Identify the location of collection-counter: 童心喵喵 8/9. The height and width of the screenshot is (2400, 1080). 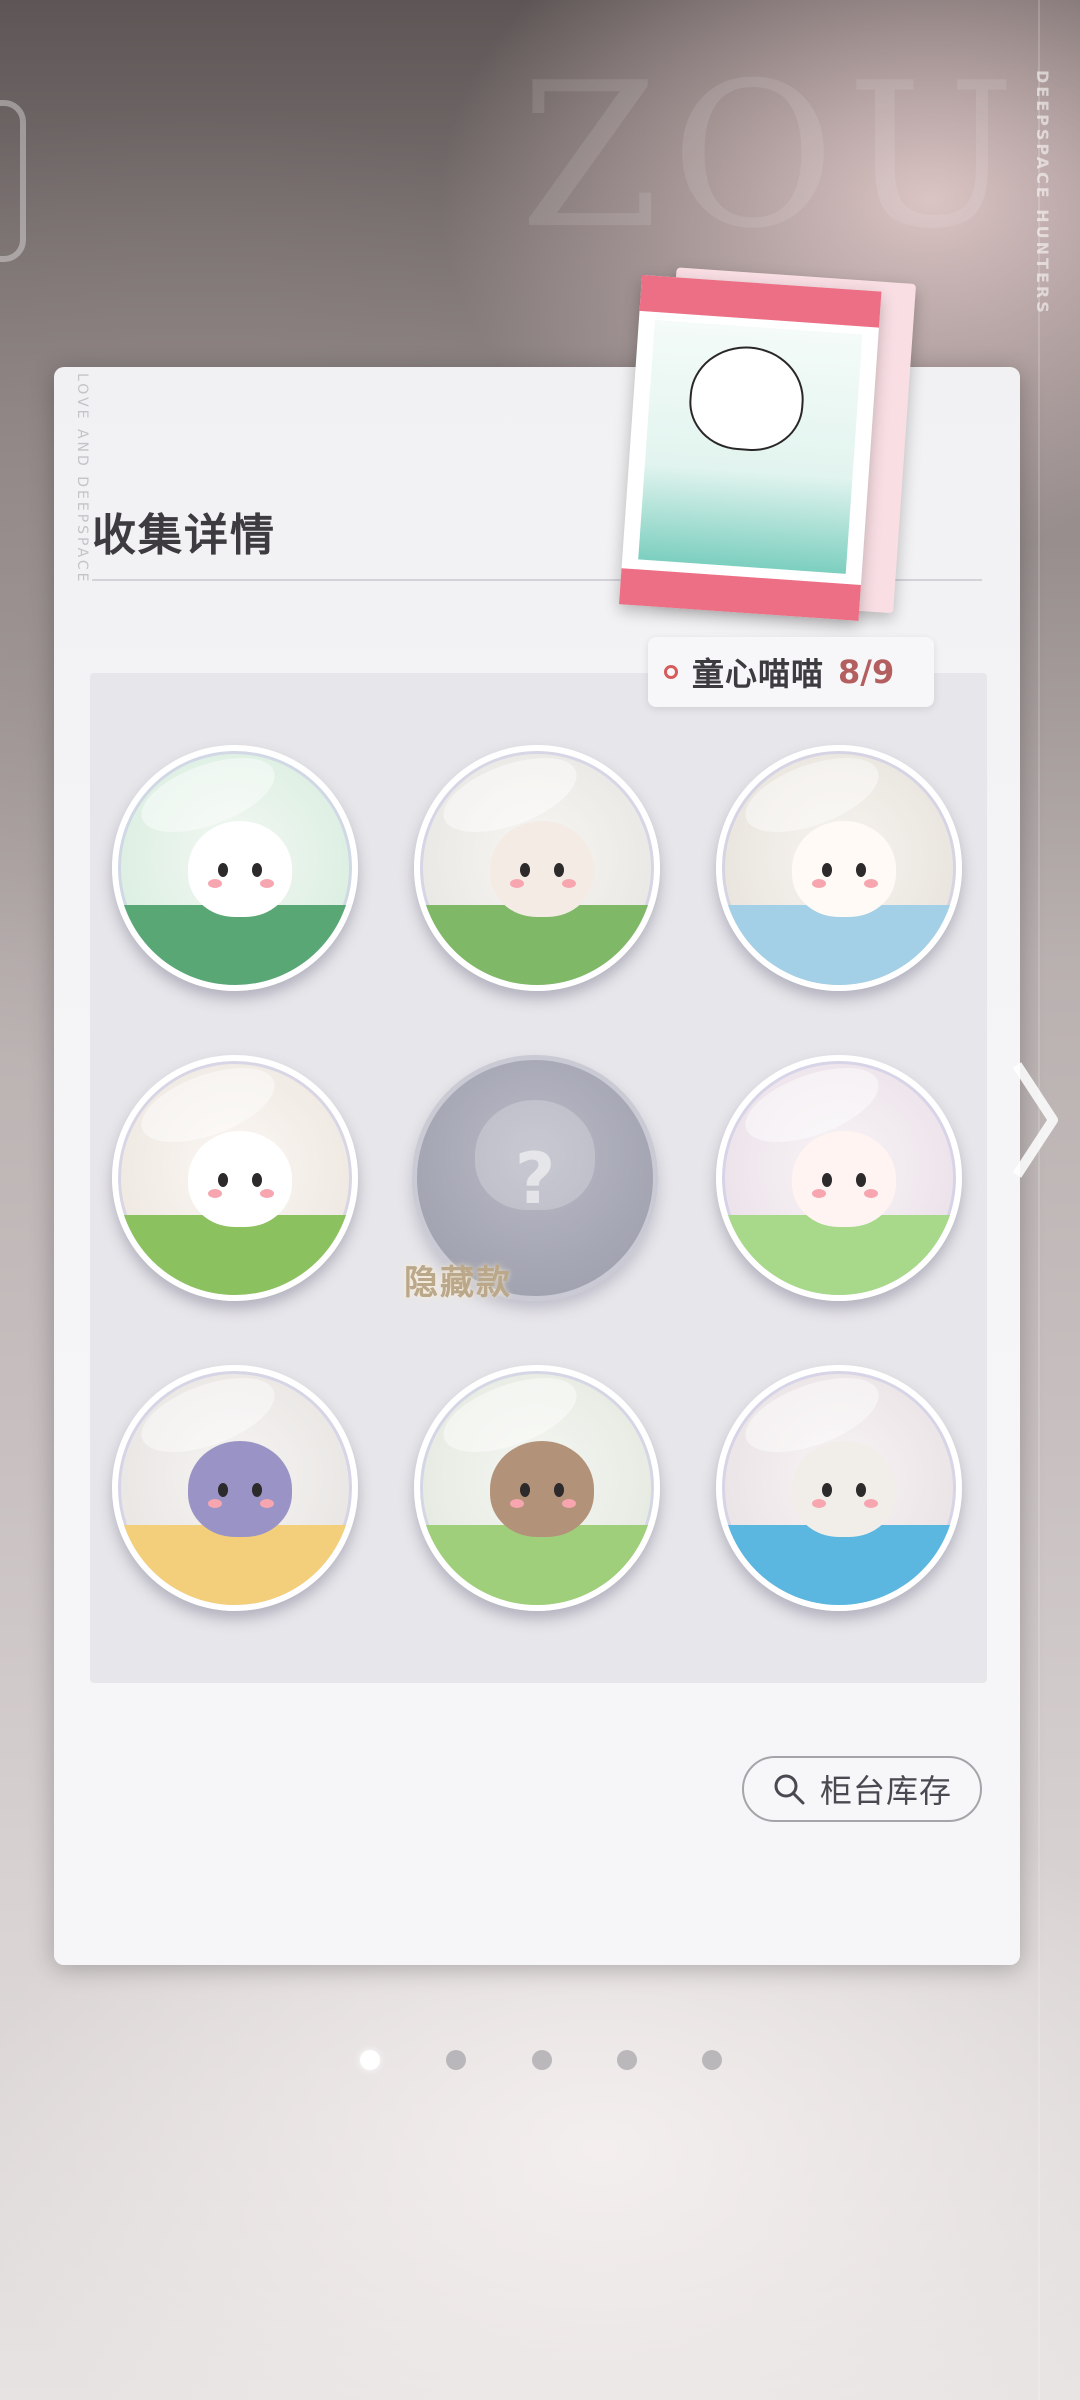
(791, 672).